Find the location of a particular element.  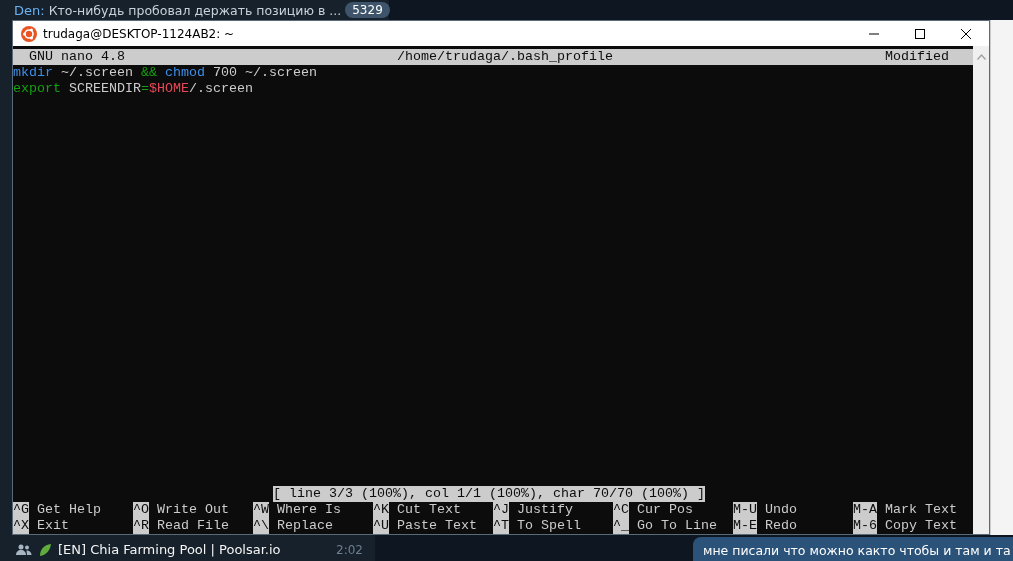

shortcut-label: Cut Text is located at coordinates (429, 510).